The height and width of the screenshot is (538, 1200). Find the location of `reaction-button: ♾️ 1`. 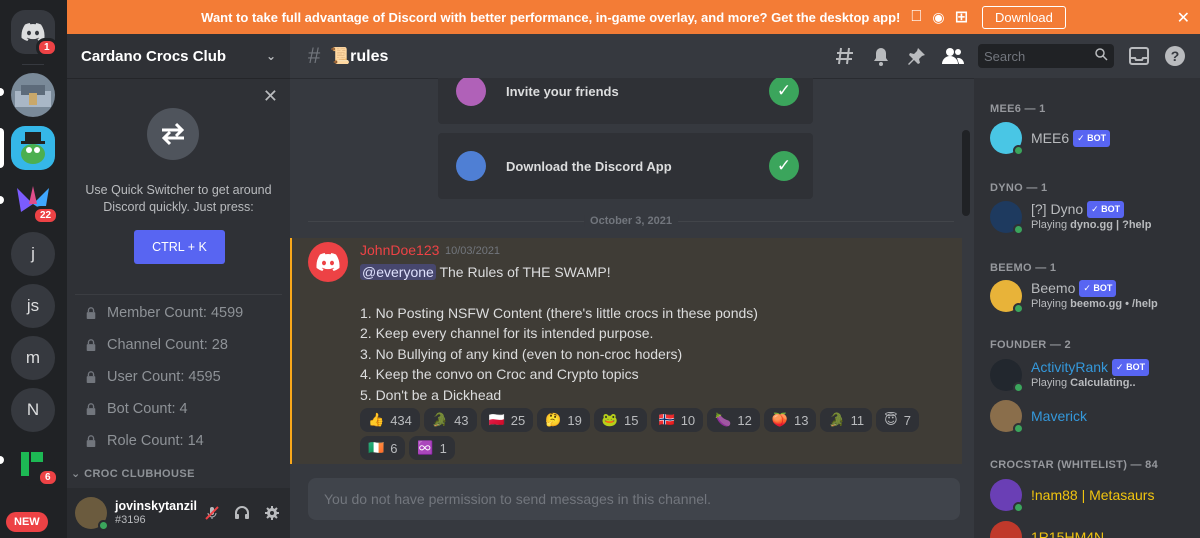

reaction-button: ♾️ 1 is located at coordinates (432, 448).